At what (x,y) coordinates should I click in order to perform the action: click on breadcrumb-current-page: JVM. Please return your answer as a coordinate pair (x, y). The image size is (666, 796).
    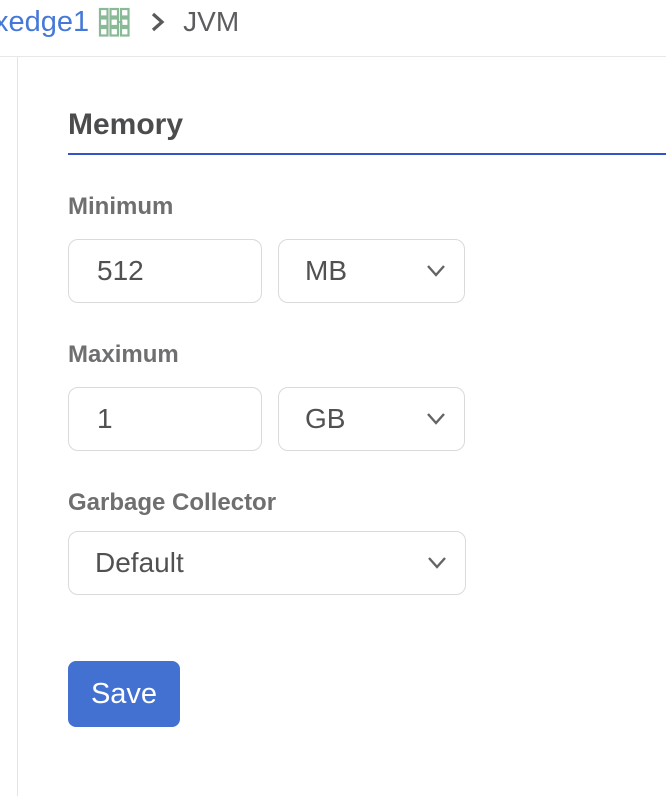
    Looking at the image, I should click on (211, 21).